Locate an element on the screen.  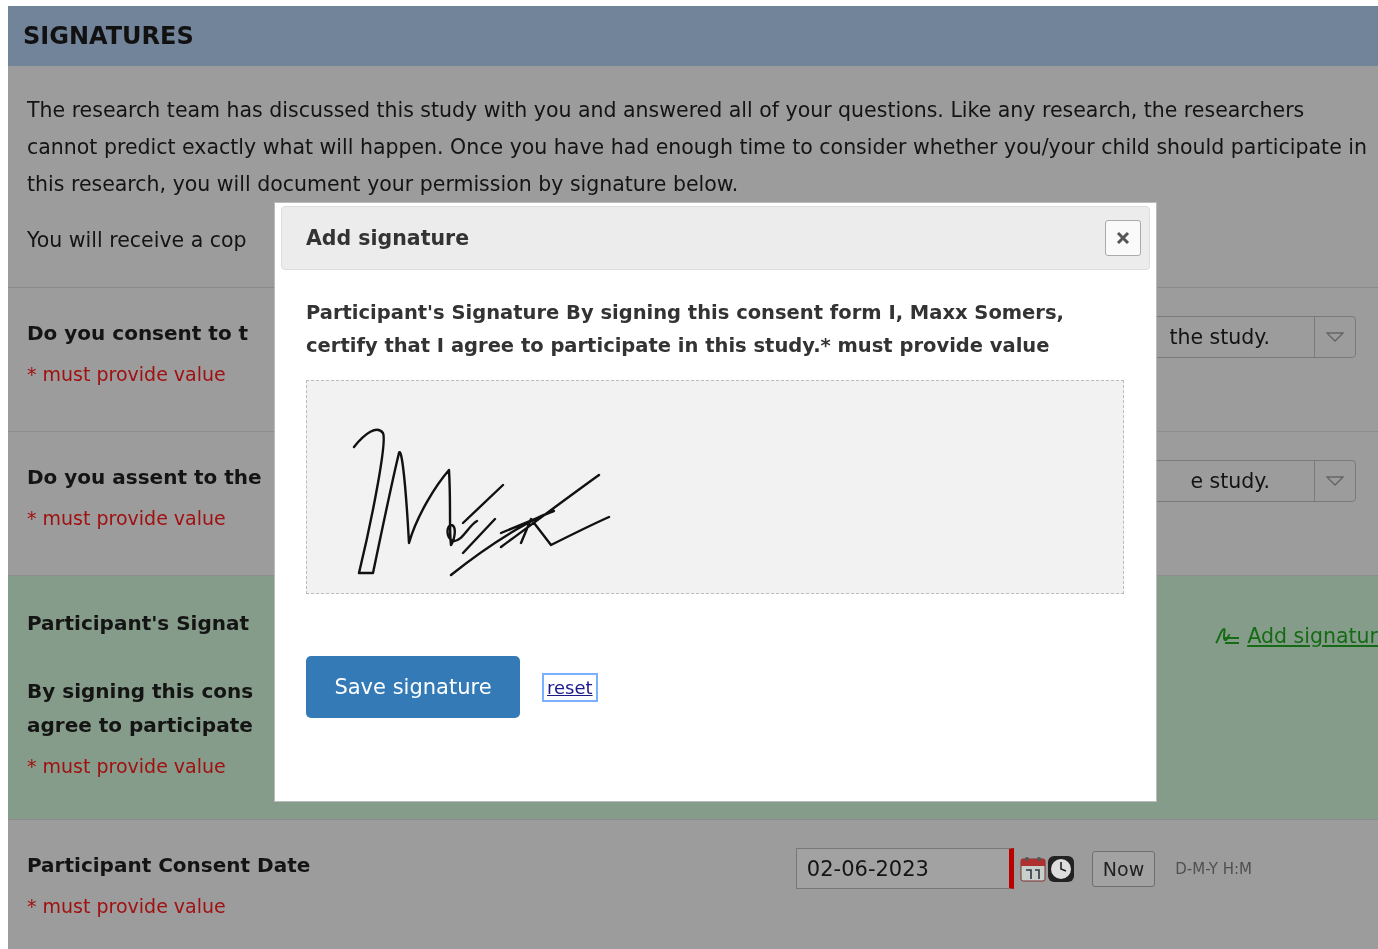
dialog-title: Add signature is located at coordinates (388, 238).